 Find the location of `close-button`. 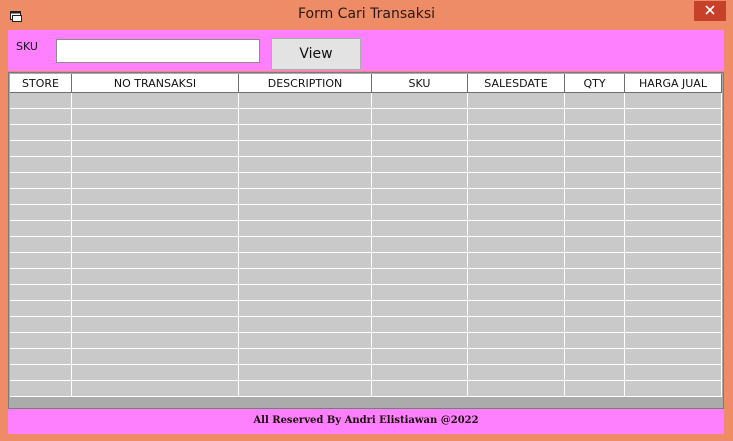

close-button is located at coordinates (710, 11).